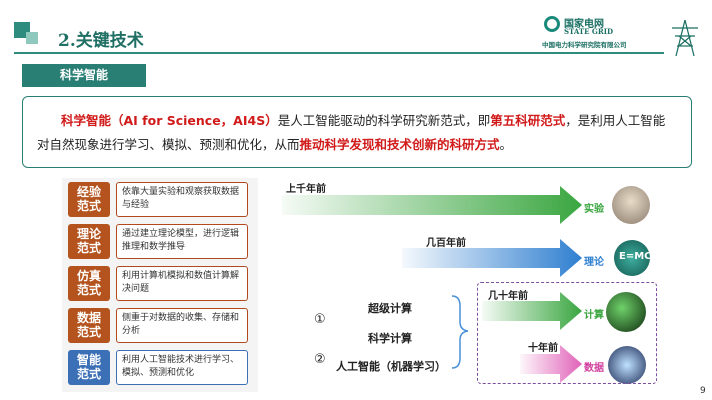 This screenshot has height=400, width=712. What do you see at coordinates (182, 199) in the screenshot?
I see `paradigm-desc: 依靠大量实验和观察获取数据与经验` at bounding box center [182, 199].